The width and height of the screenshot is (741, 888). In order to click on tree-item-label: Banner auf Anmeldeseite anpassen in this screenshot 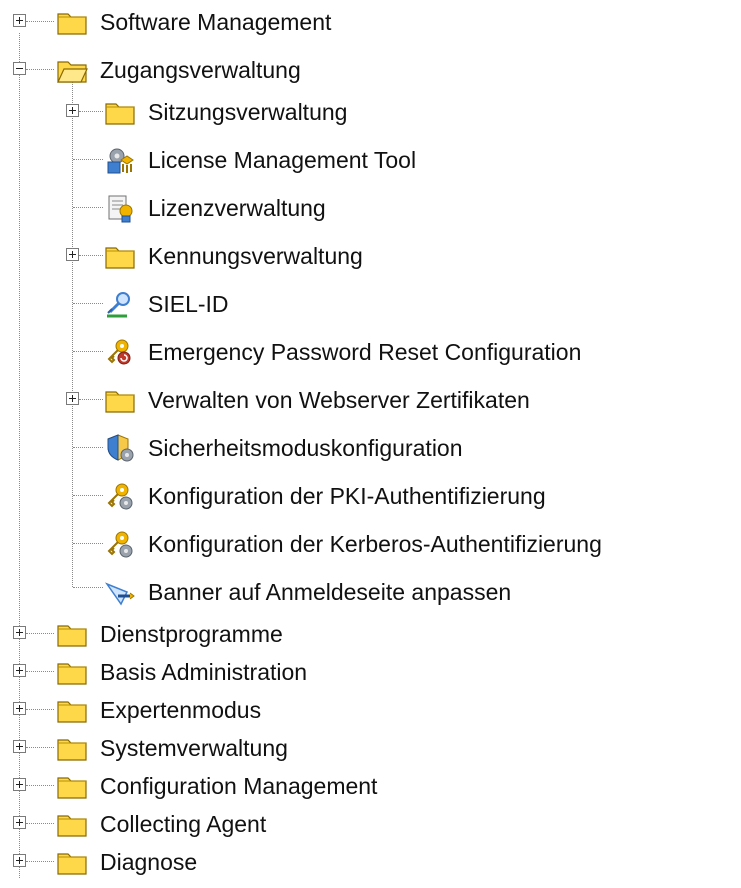, I will do `click(330, 592)`.